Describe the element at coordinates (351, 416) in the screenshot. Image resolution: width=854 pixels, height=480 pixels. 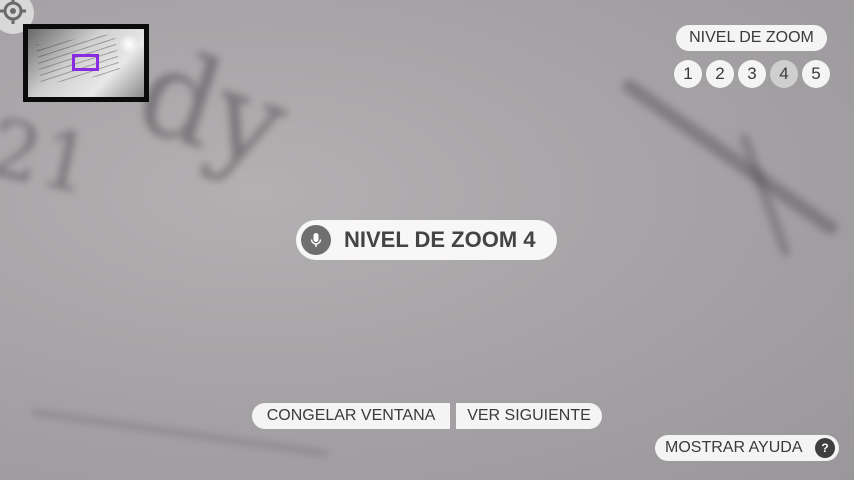
I see `freeze-window-button: CONGELAR VENTANA` at that location.